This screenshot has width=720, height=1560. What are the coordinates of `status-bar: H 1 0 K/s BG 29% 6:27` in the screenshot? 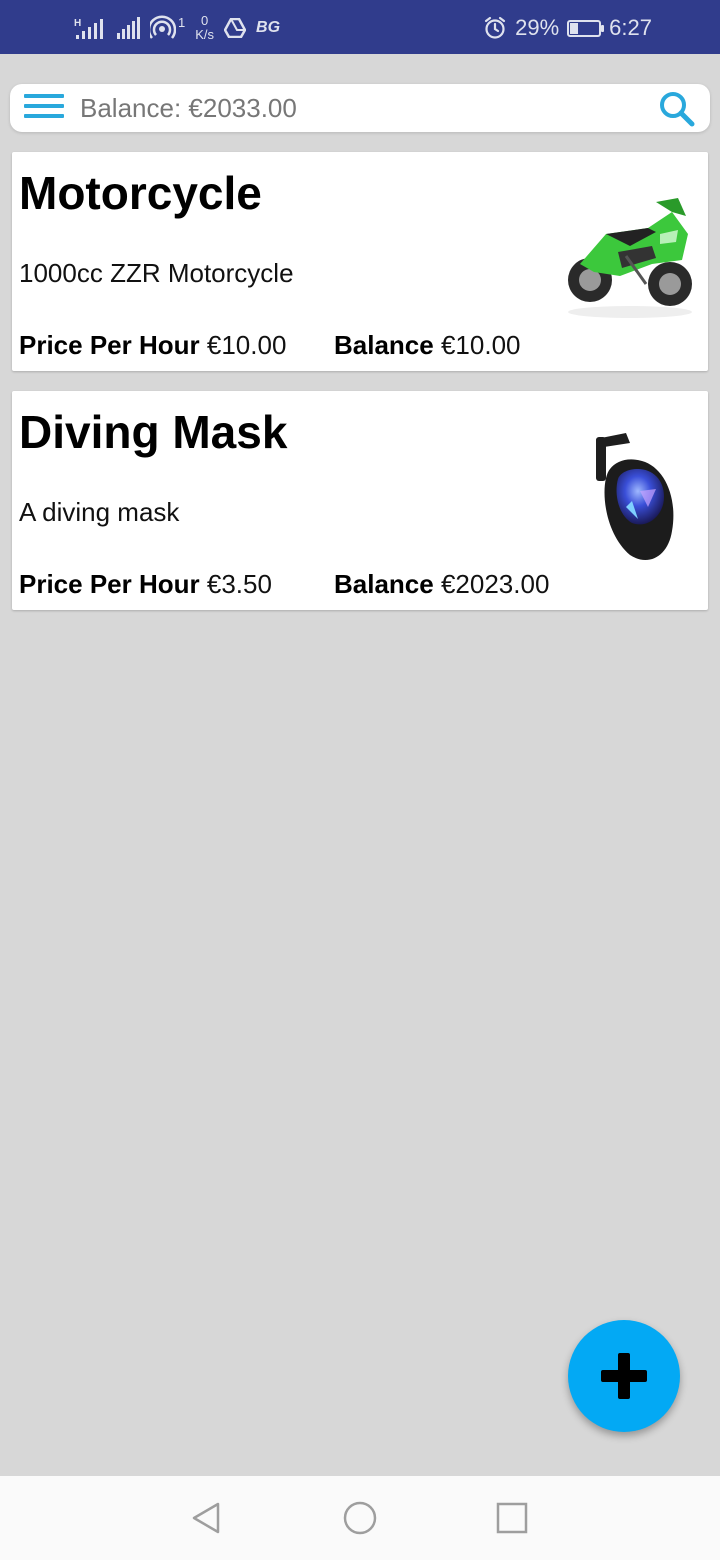 It's located at (360, 27).